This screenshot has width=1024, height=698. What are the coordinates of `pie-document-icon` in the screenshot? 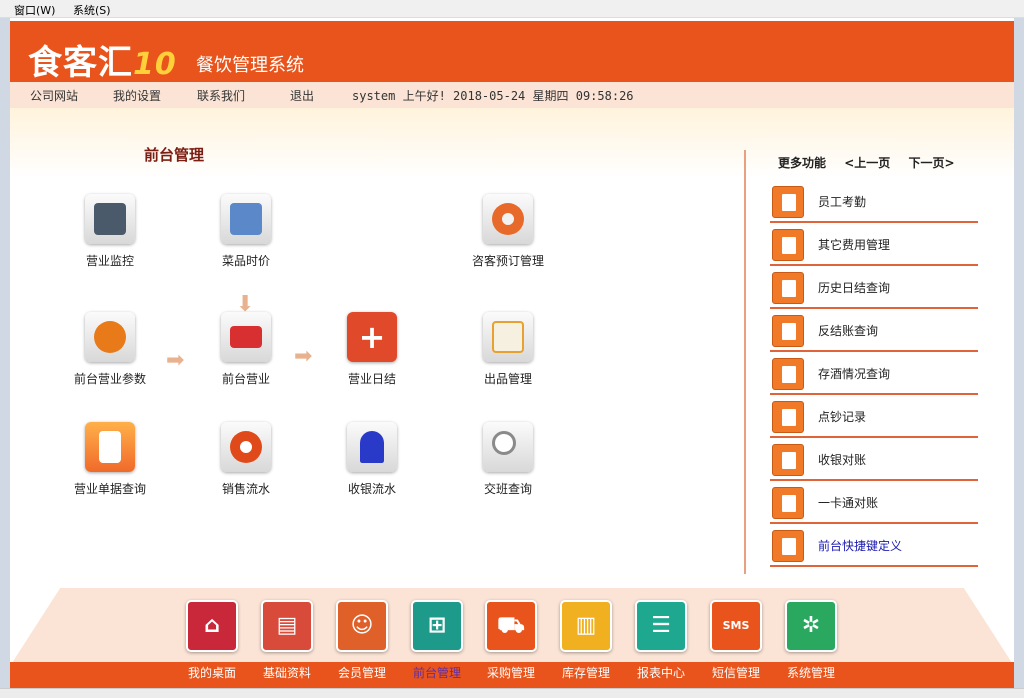 It's located at (508, 219).